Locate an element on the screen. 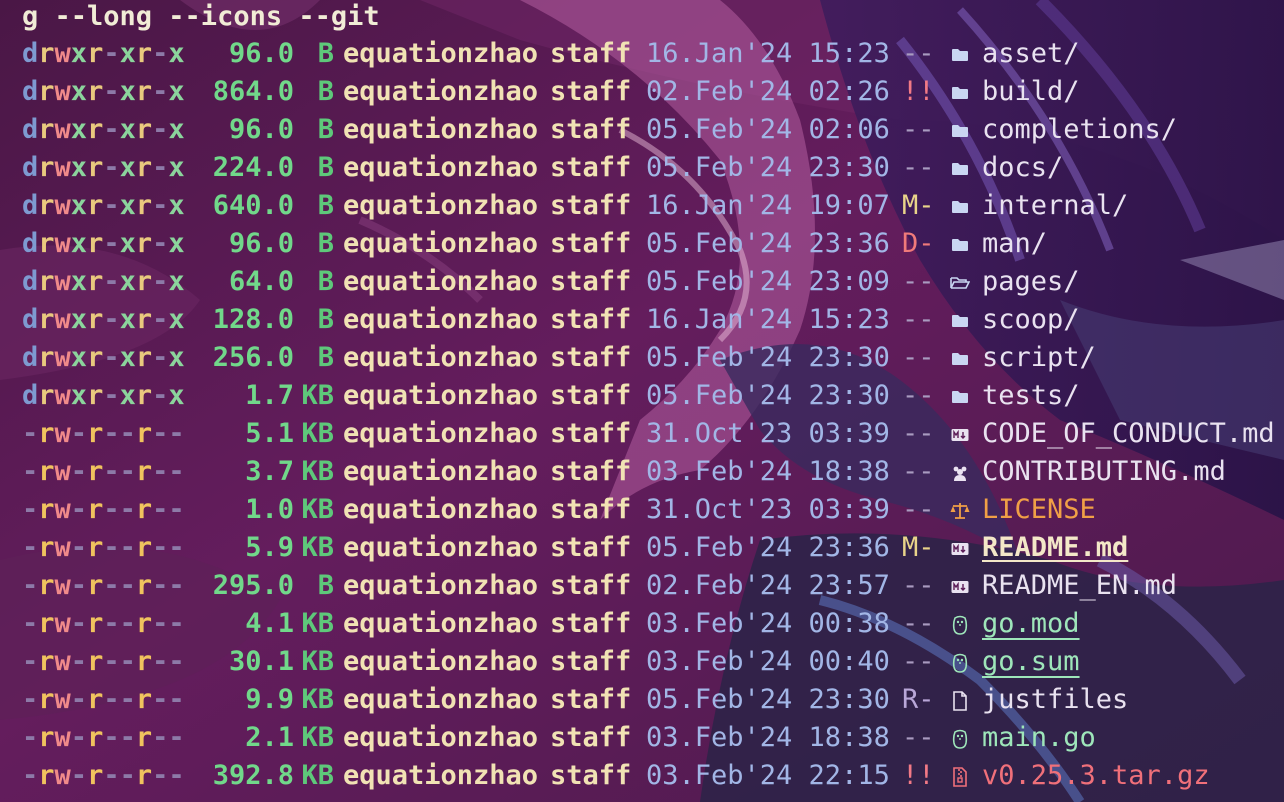 This screenshot has height=802, width=1284. archive-icon is located at coordinates (960, 776).